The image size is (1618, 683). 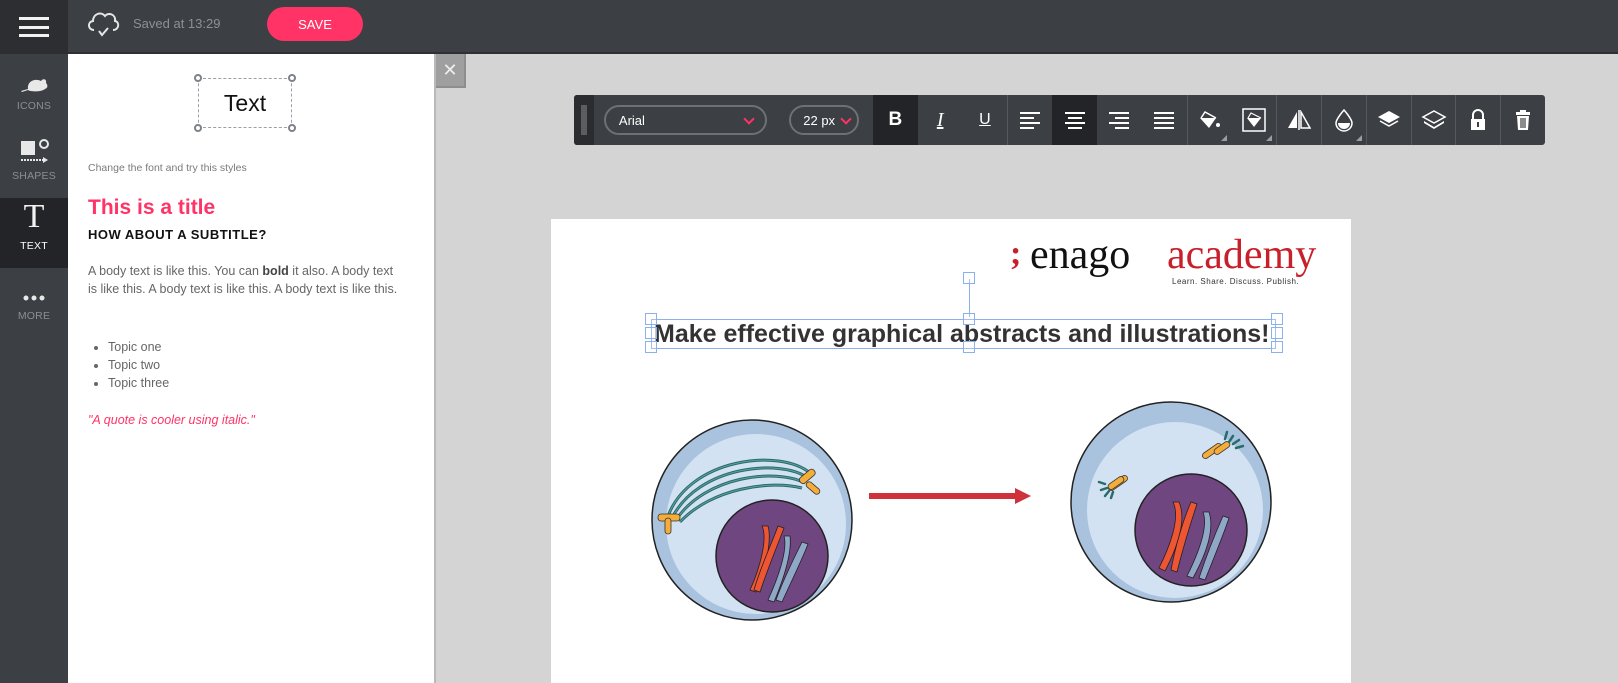 I want to click on bring-forward-button, so click(x=1388, y=120).